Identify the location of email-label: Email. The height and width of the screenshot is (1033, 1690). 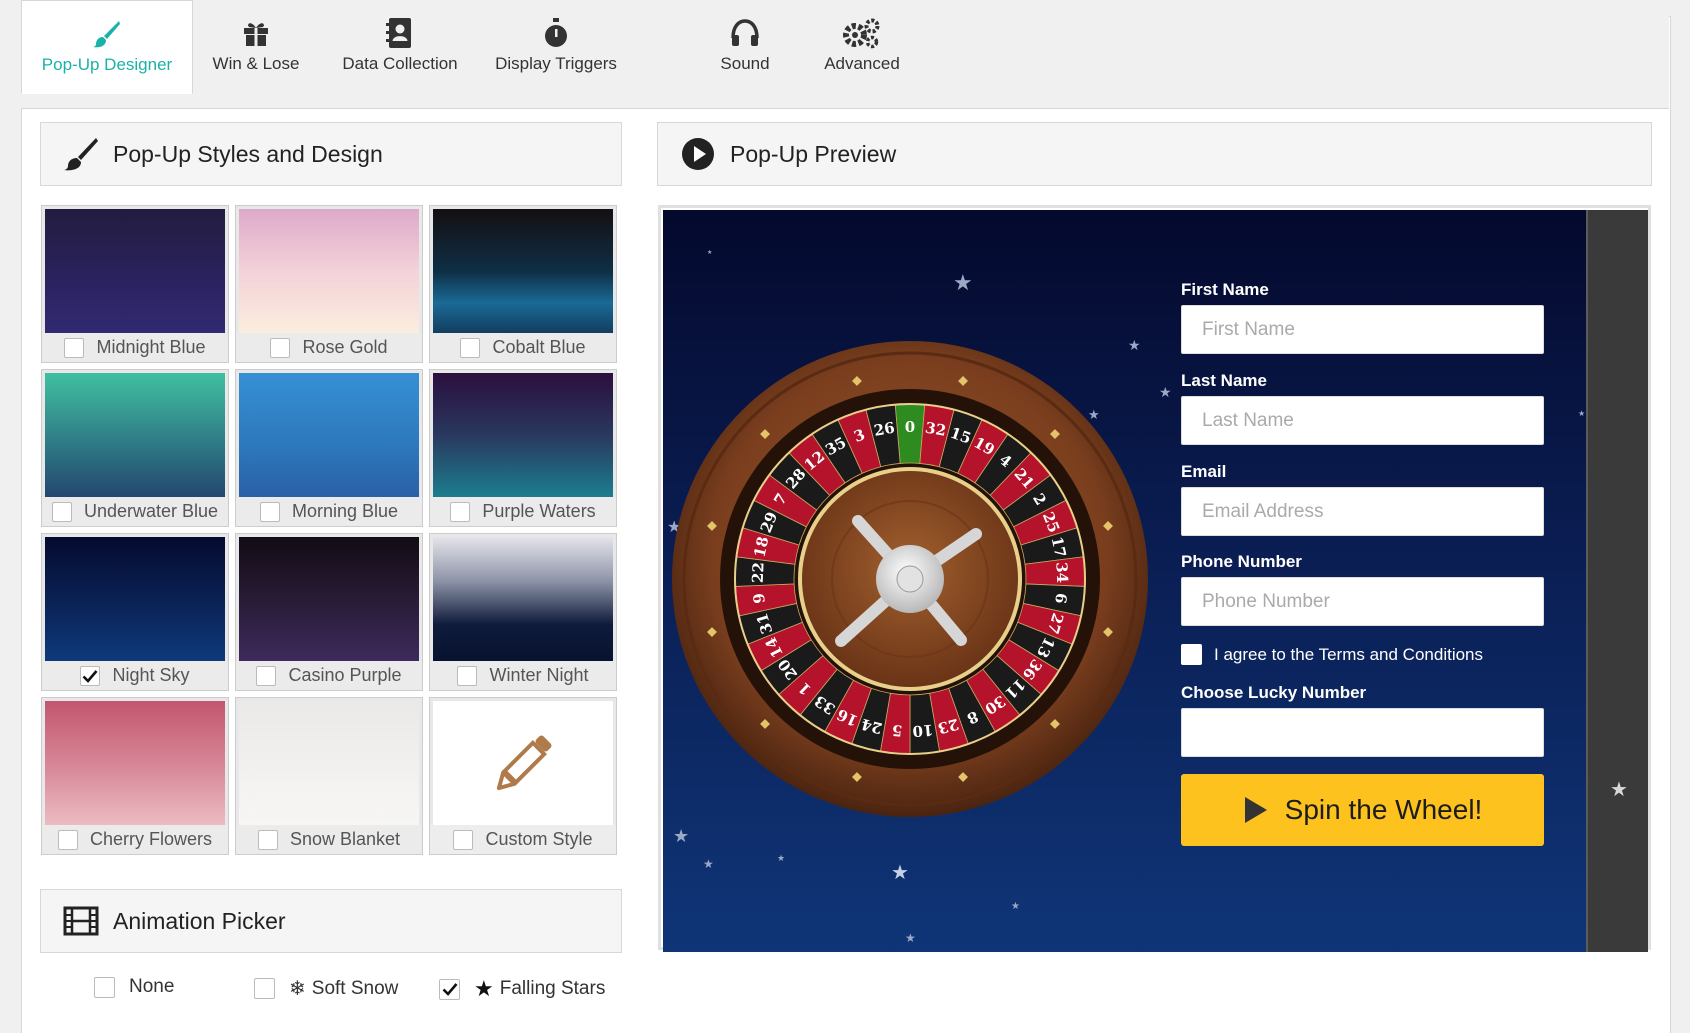
(1204, 471).